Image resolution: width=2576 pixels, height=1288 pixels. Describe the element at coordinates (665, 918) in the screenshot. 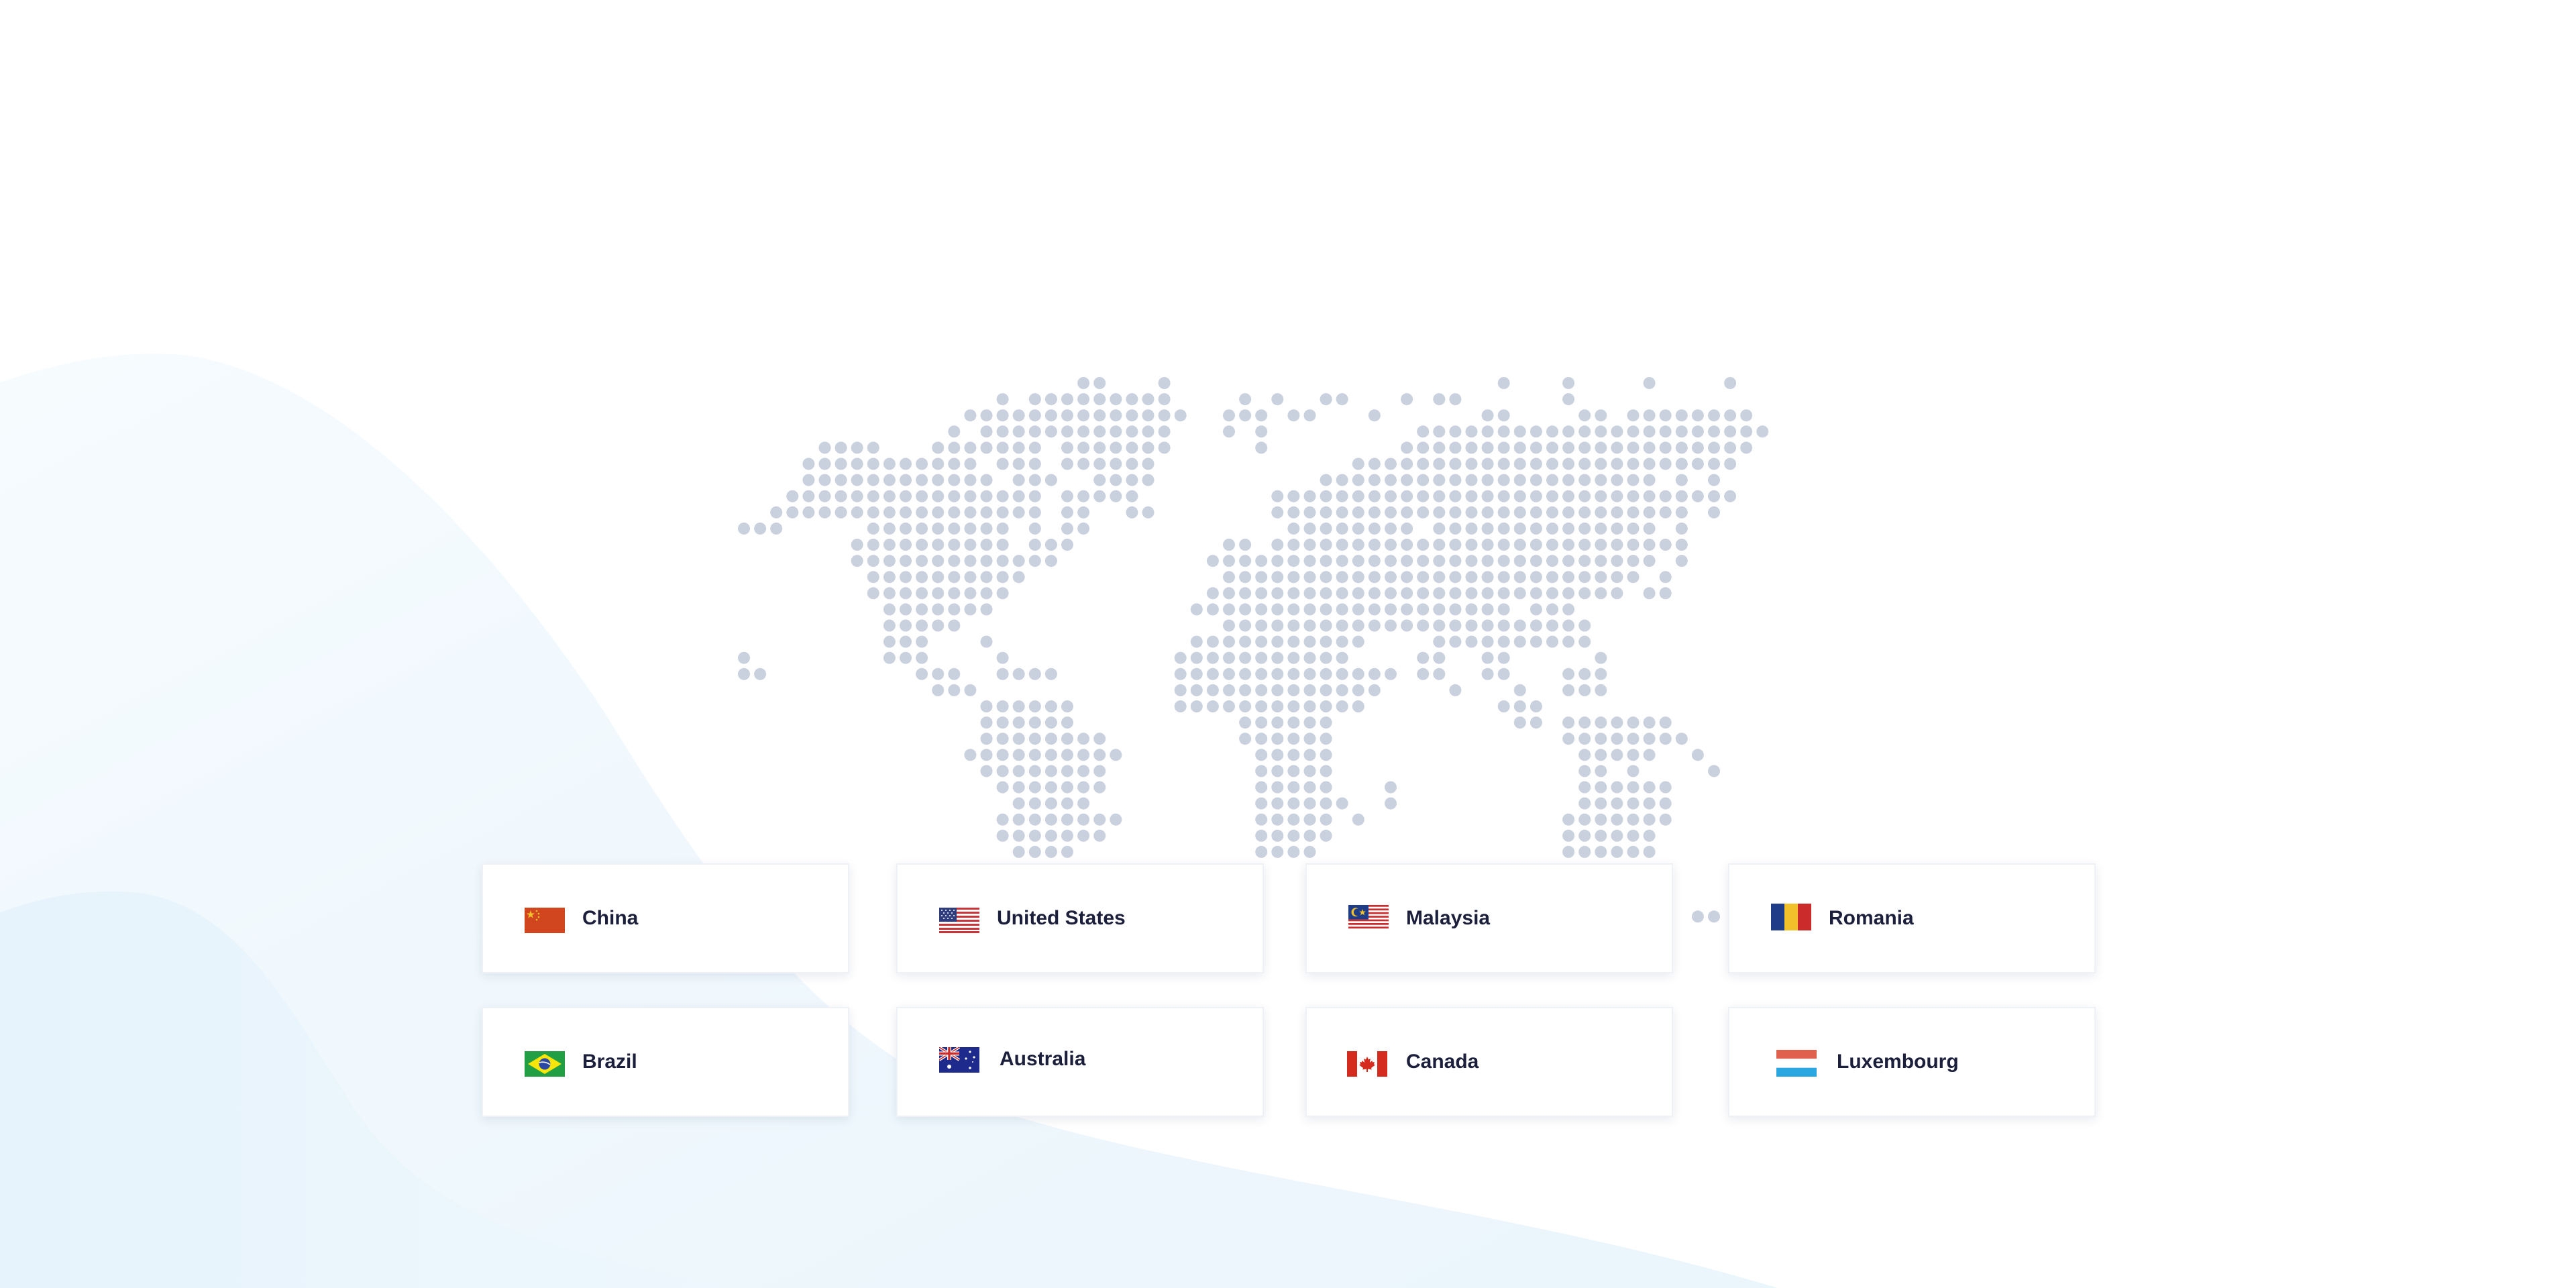

I see `country-card-china: China` at that location.